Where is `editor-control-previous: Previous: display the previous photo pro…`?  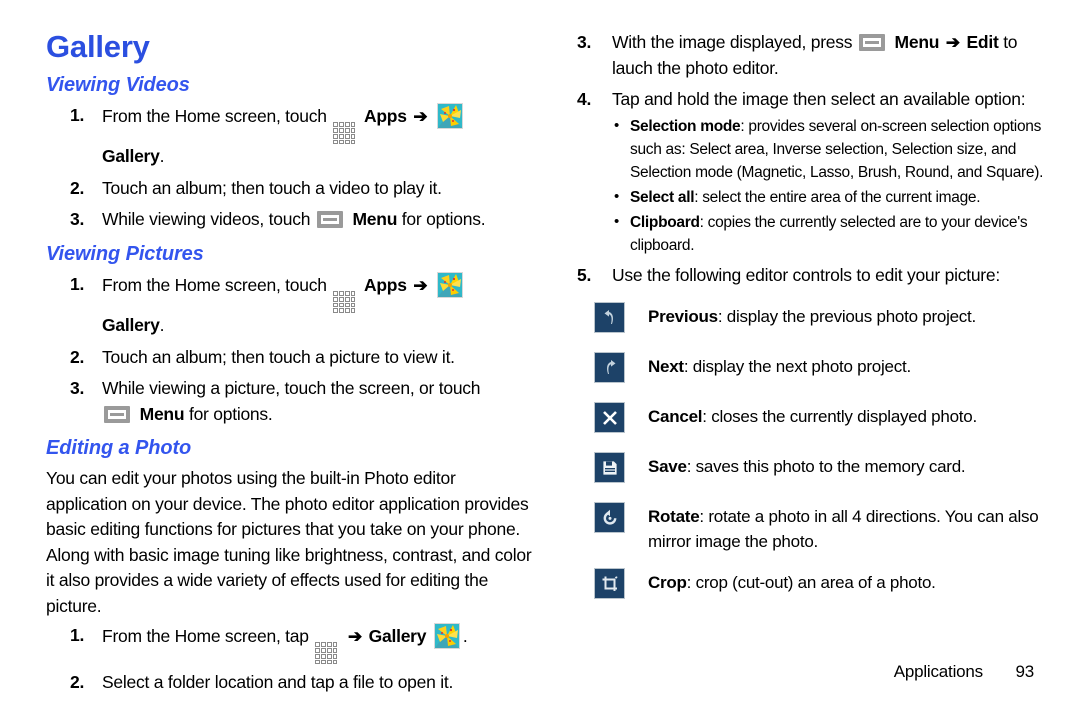
editor-control-previous: Previous: display the previous photo pro… is located at coordinates (806, 320).